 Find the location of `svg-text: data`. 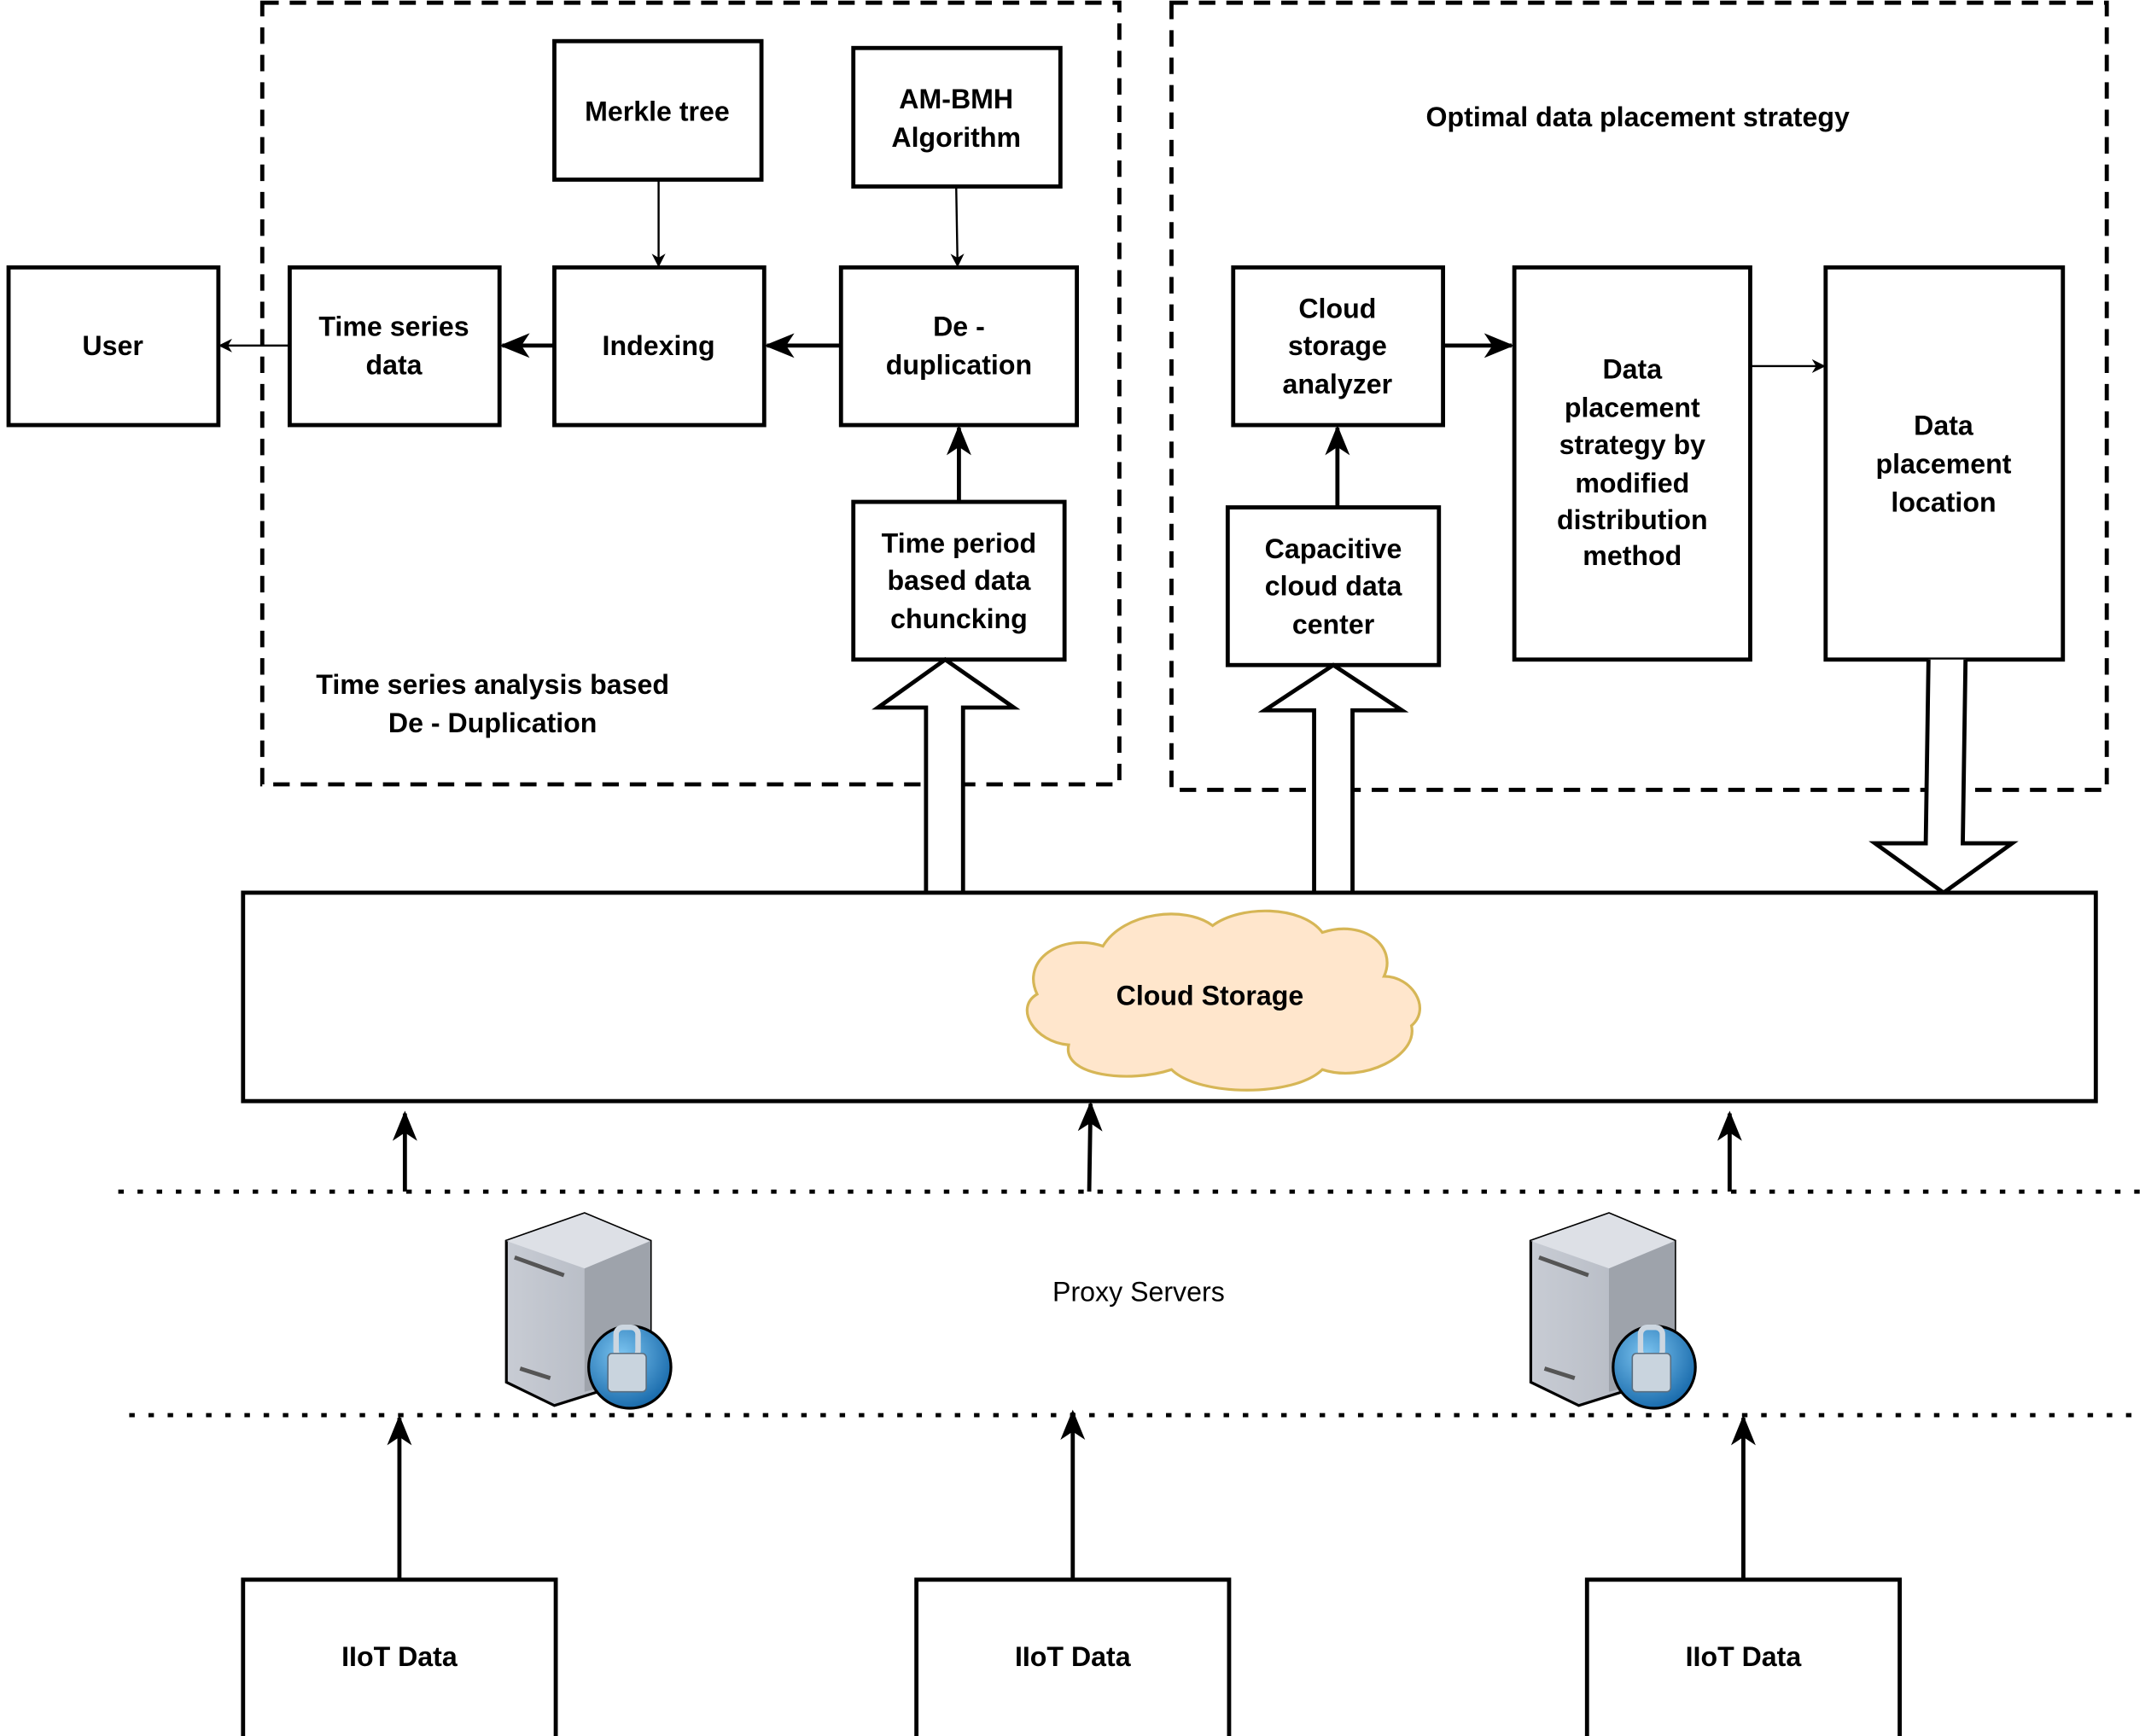

svg-text: data is located at coordinates (394, 365).